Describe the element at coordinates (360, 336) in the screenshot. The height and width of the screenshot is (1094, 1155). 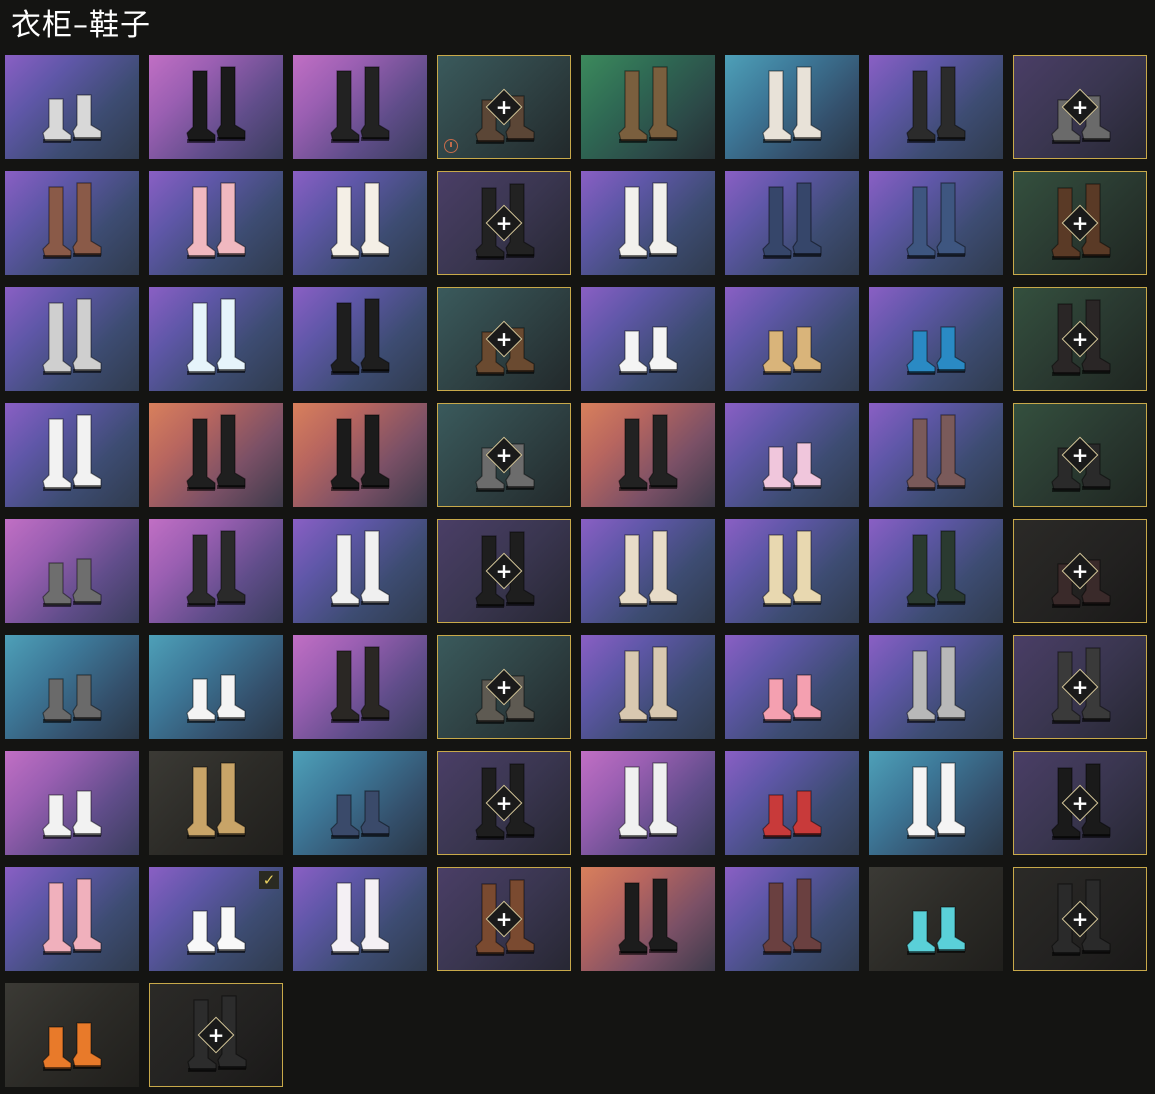
I see `pants-black-icon` at that location.